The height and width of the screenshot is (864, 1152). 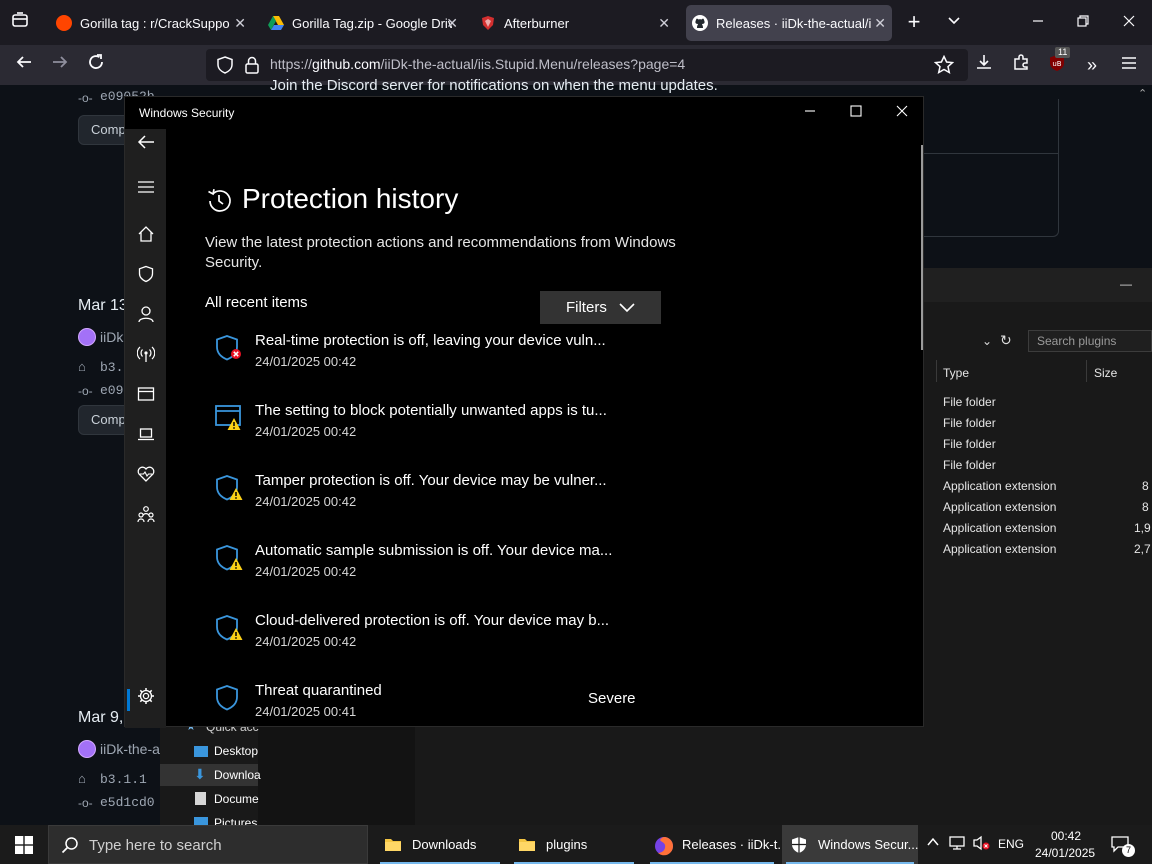 What do you see at coordinates (922, 247) in the screenshot?
I see `scrollbar` at bounding box center [922, 247].